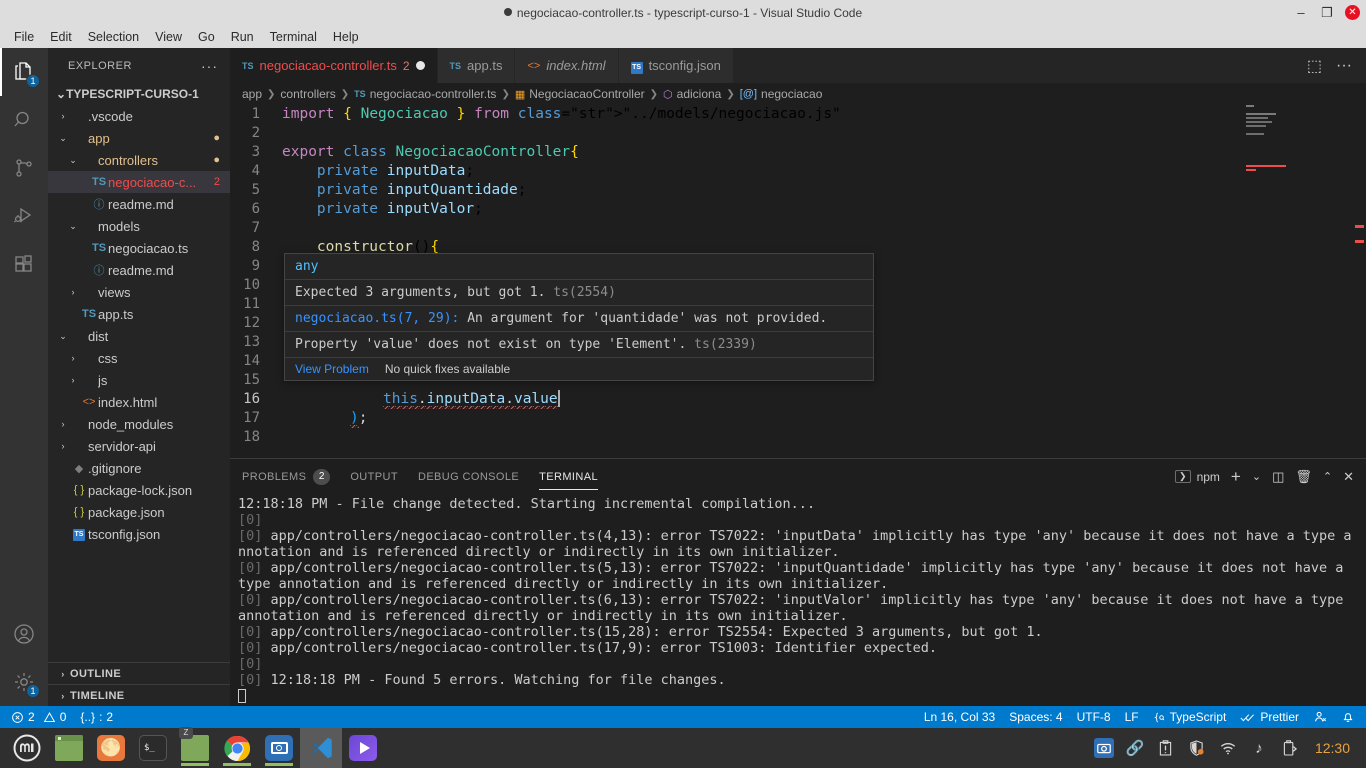  I want to click on tree-item-negociacao-c-: TS negociacao-c... 2, so click(139, 182).